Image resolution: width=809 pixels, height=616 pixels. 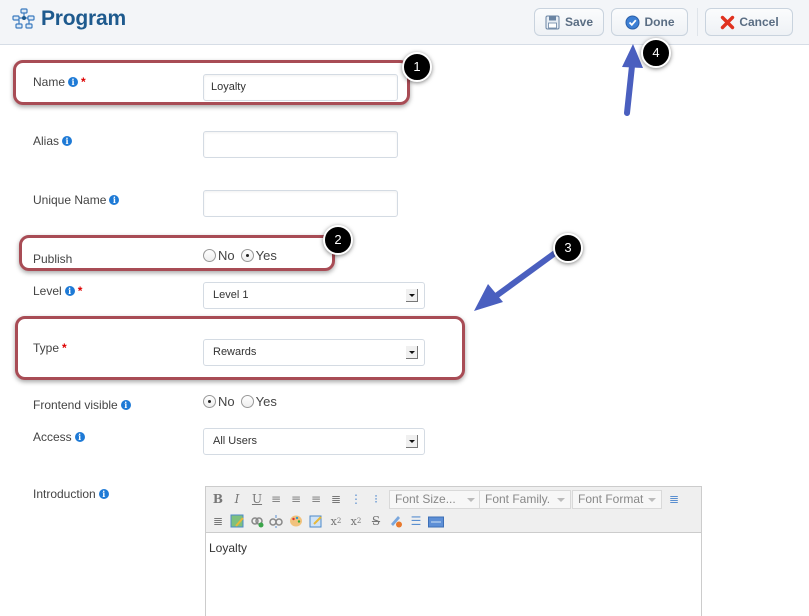 I want to click on access-label: Access i, so click(x=59, y=437).